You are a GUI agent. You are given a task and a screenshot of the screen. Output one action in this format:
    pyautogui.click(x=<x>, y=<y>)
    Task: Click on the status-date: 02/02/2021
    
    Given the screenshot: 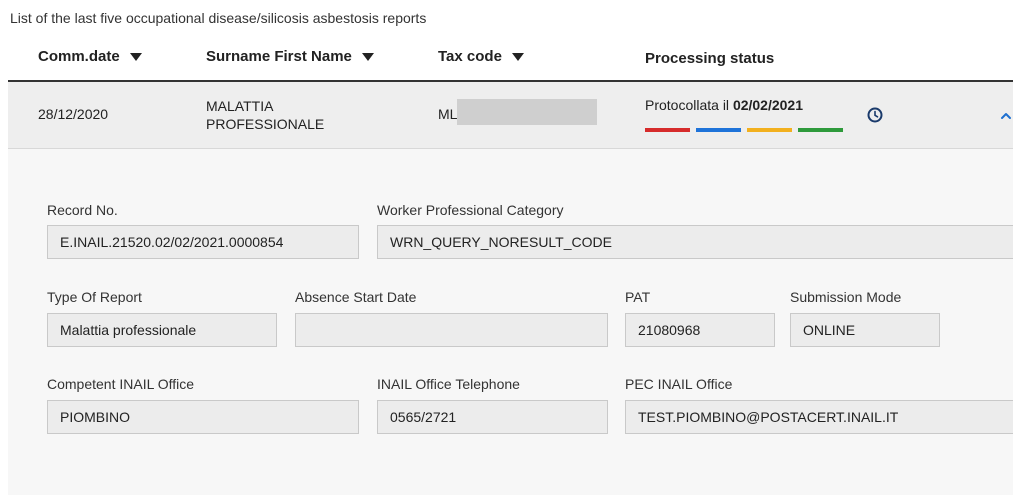 What is the action you would take?
    pyautogui.click(x=768, y=105)
    